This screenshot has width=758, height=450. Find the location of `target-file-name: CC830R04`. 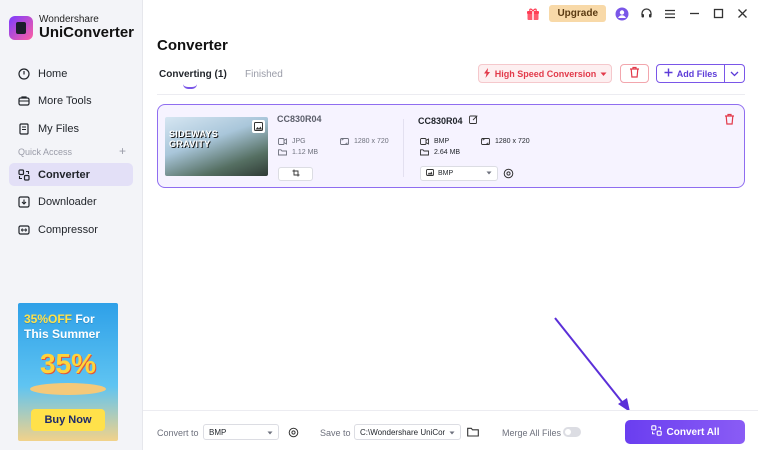

target-file-name: CC830R04 is located at coordinates (440, 120).